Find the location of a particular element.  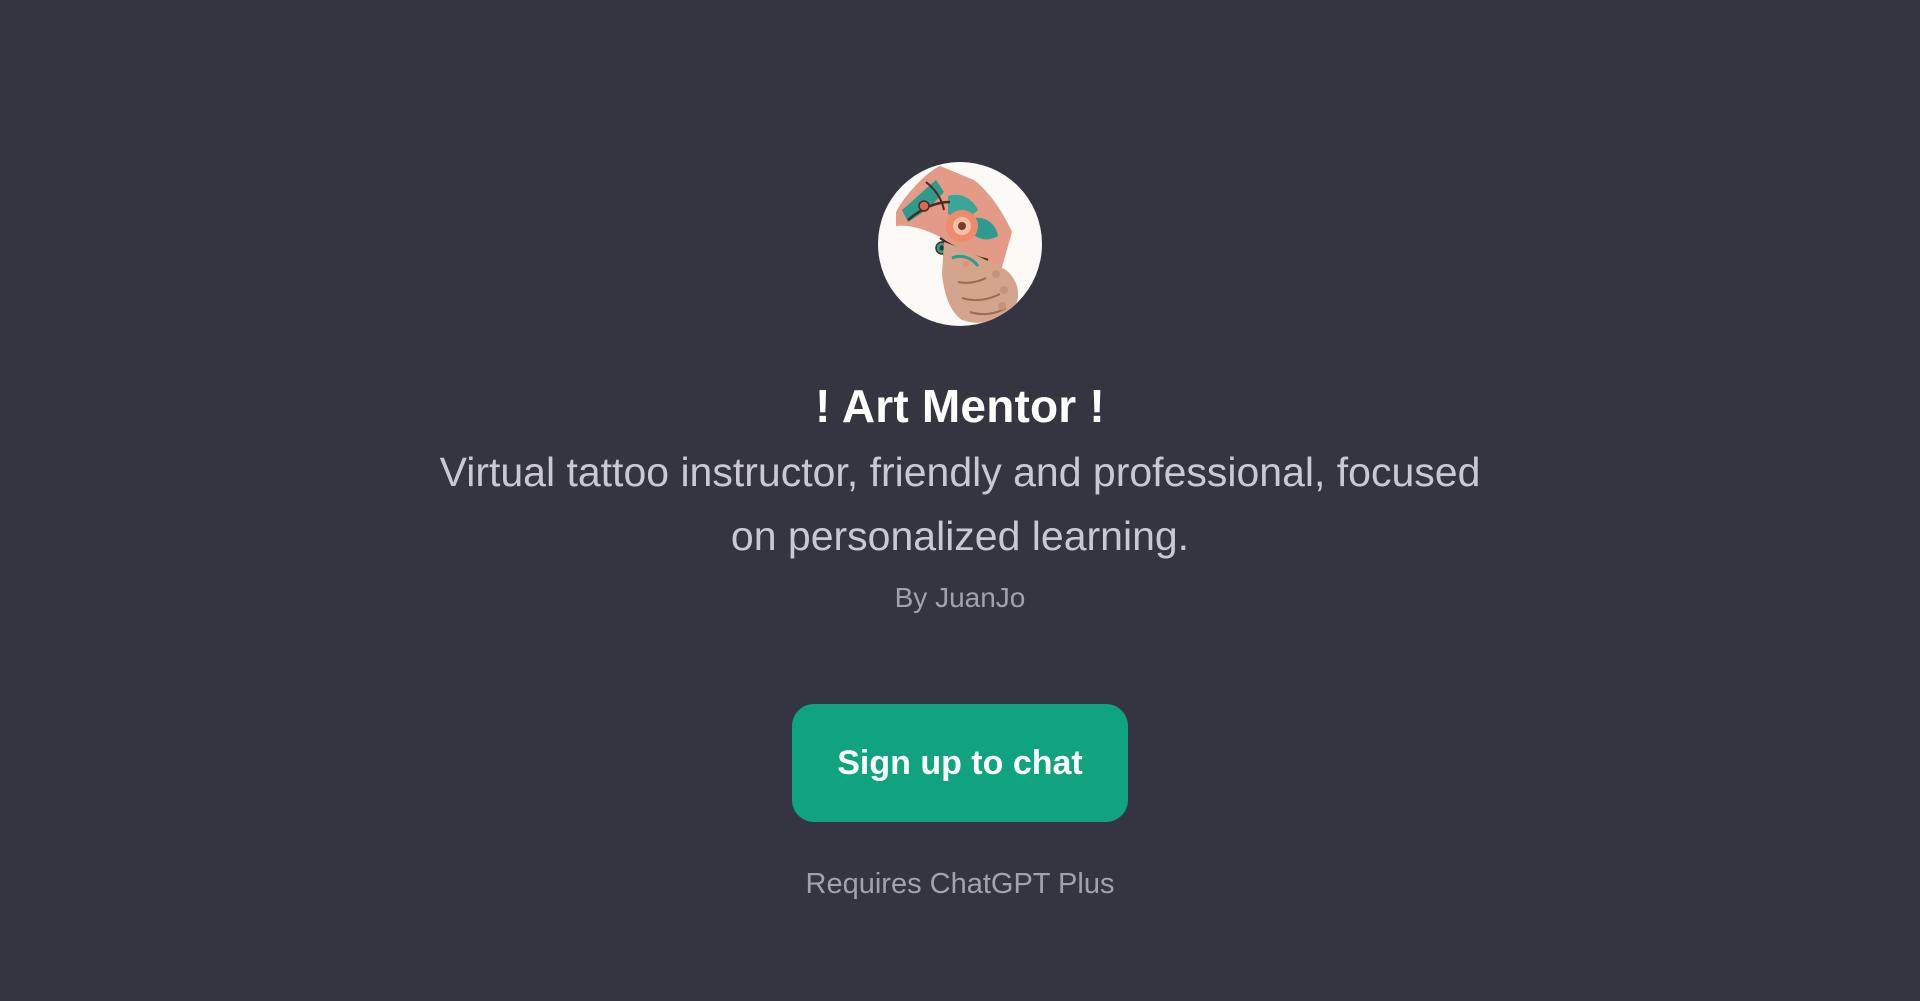

requires-plus-note: Requires ChatGPT Plus is located at coordinates (960, 884).